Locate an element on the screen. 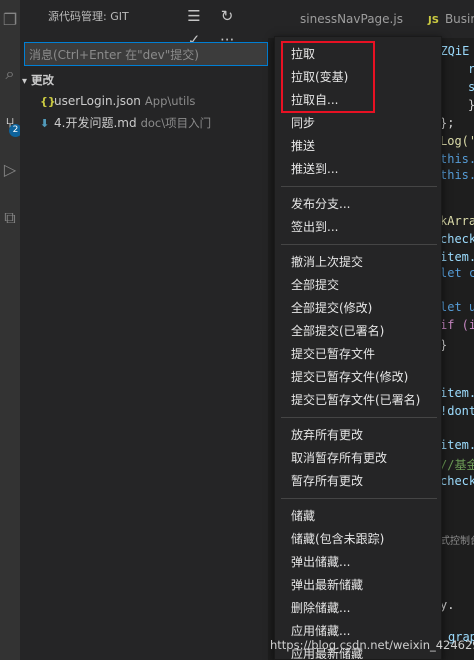 This screenshot has height=660, width=474. code-line: //基金 is located at coordinates (457, 465).